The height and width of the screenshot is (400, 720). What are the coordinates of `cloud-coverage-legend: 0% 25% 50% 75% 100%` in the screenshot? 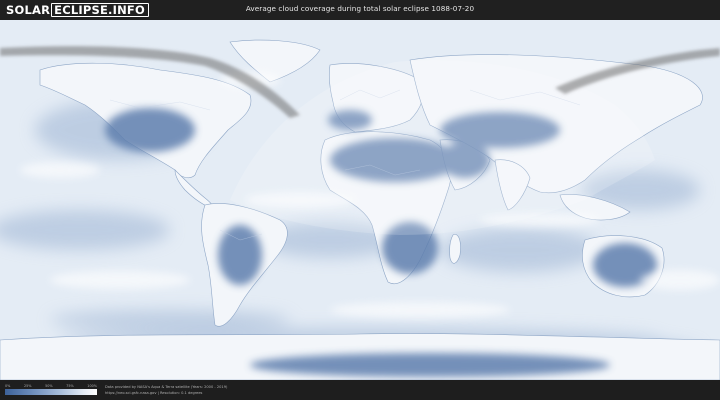 It's located at (51, 391).